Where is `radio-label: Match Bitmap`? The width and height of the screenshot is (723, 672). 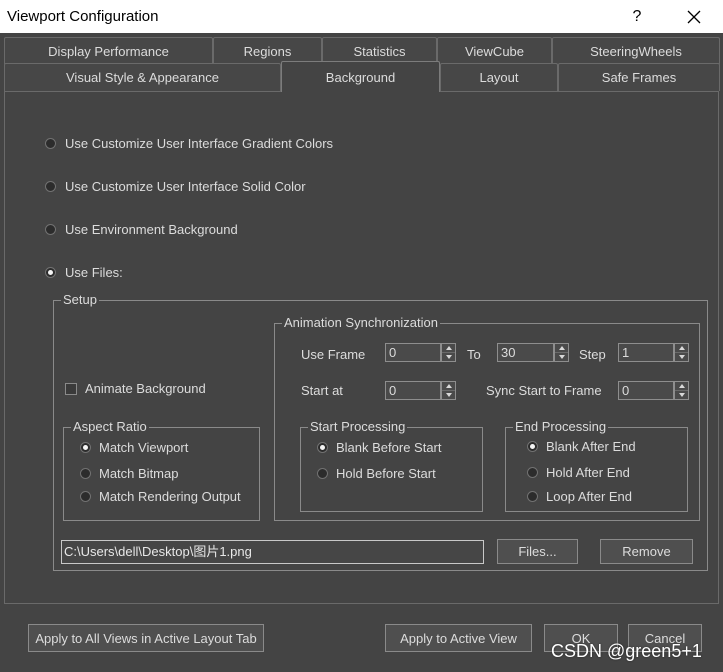 radio-label: Match Bitmap is located at coordinates (139, 473).